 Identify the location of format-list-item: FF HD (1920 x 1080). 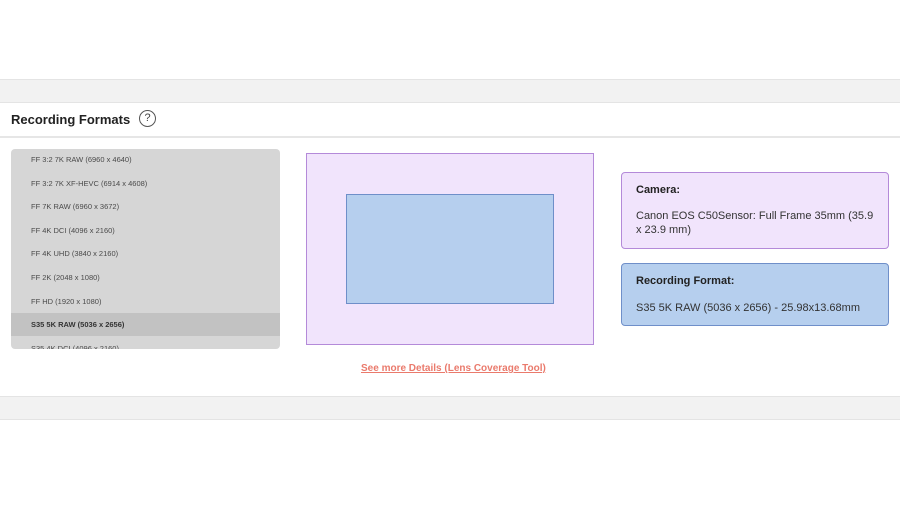
(145, 301).